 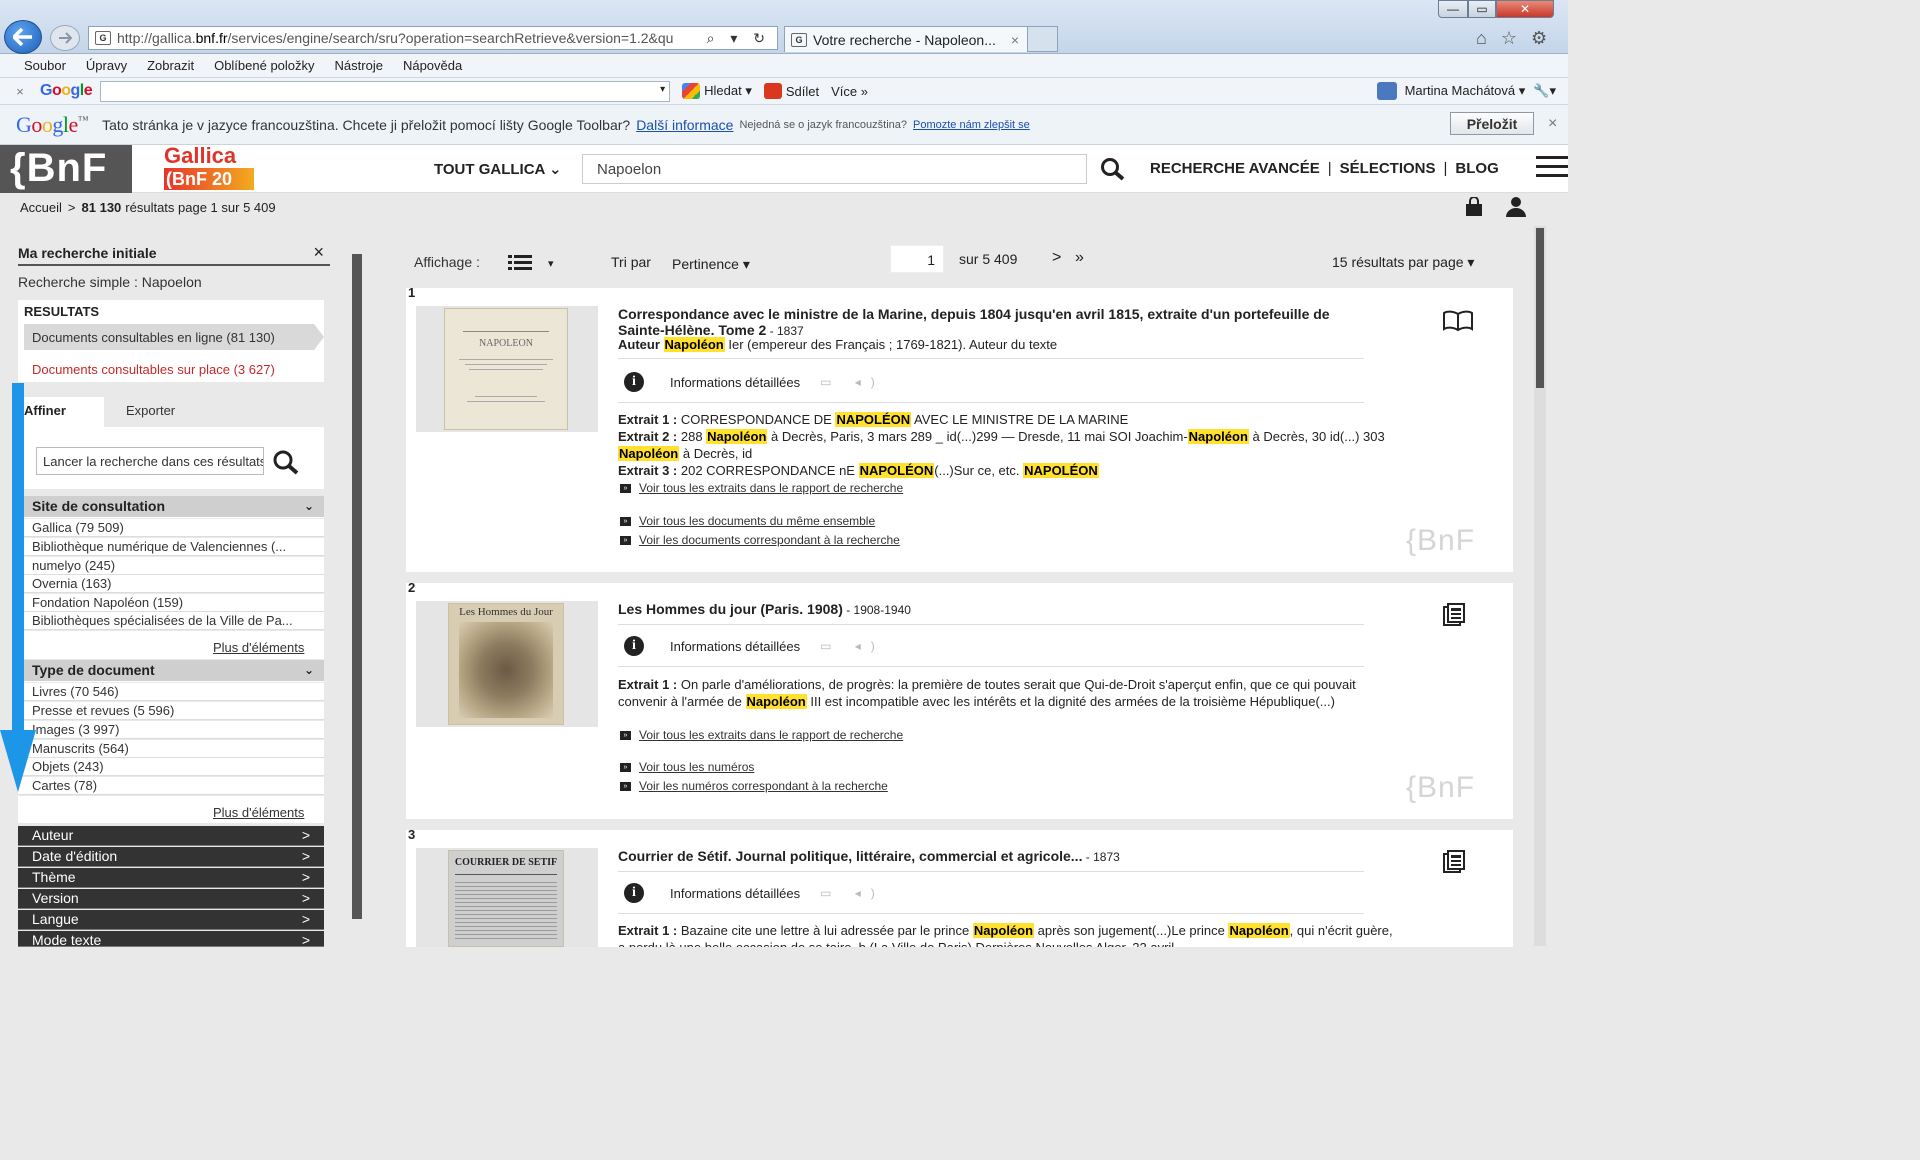 What do you see at coordinates (1539, 38) in the screenshot?
I see `settings-gear-icon: ⚙` at bounding box center [1539, 38].